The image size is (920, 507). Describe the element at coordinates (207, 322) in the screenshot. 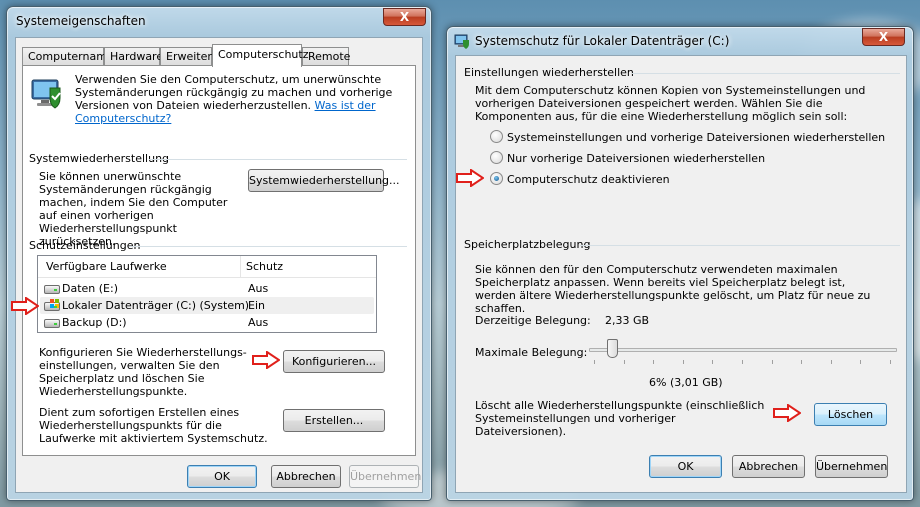

I see `drive-row-d: Backup (D:) Aus` at that location.